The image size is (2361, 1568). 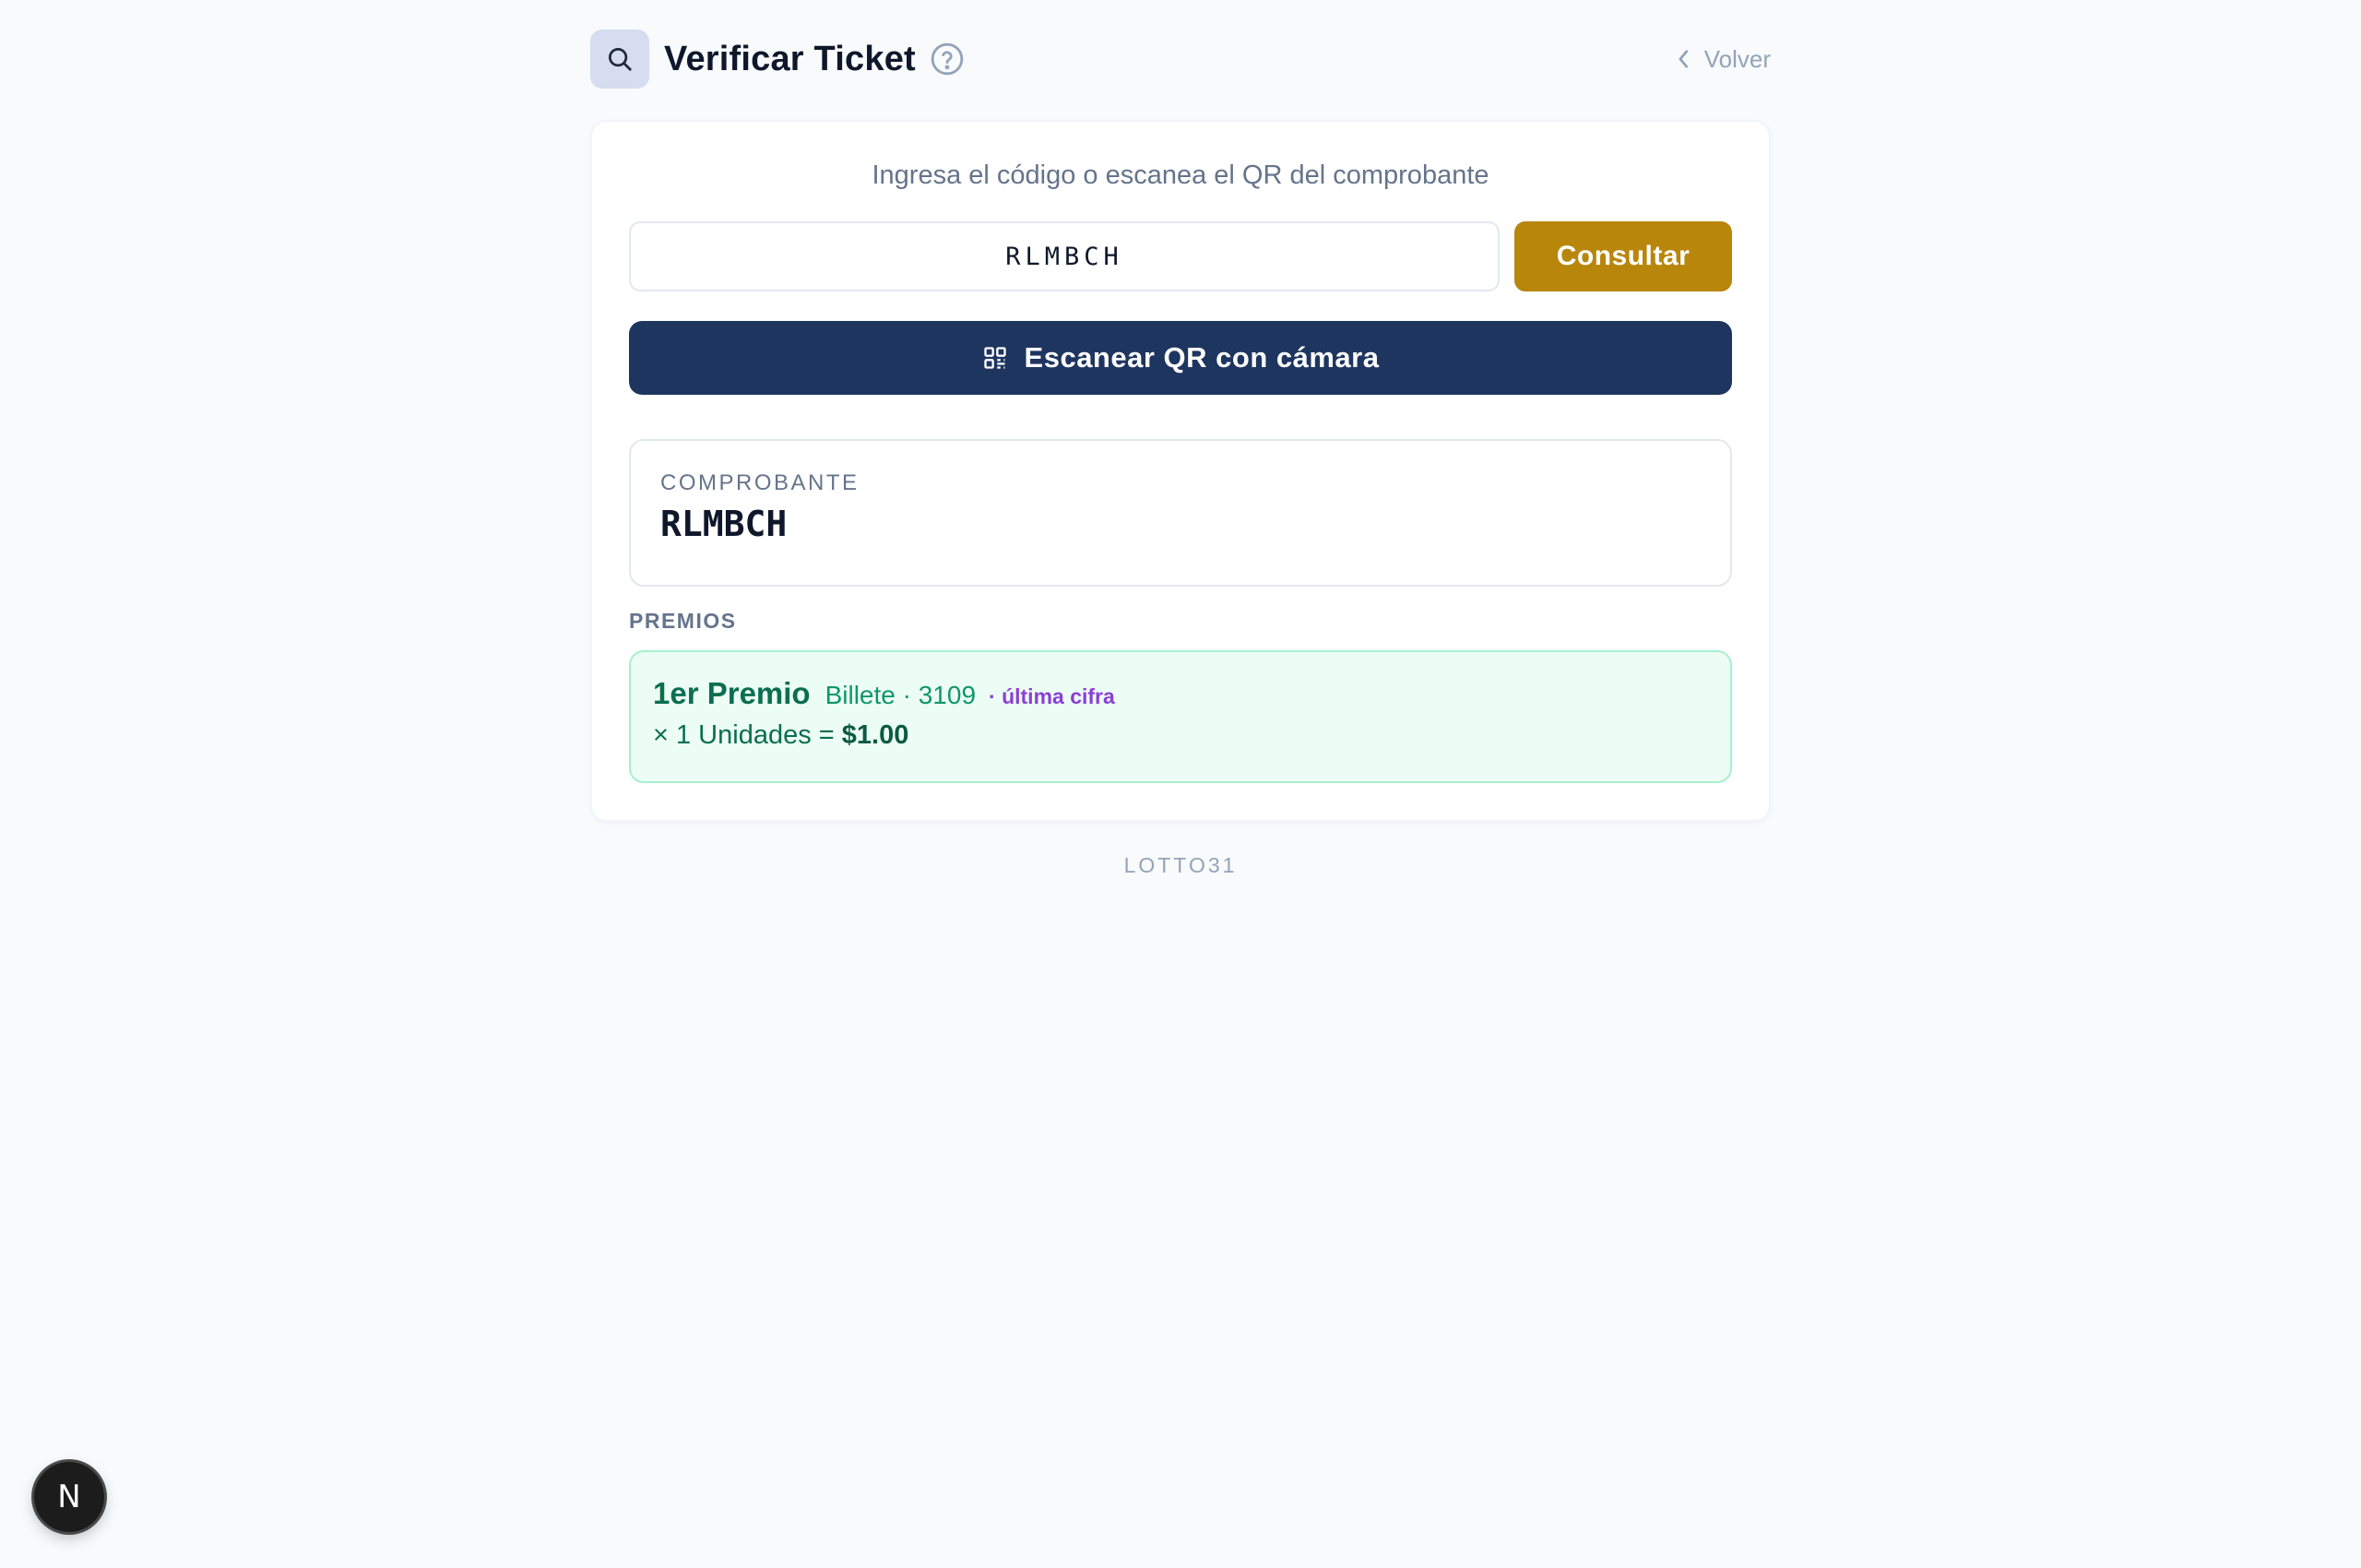 What do you see at coordinates (1064, 256) in the screenshot?
I see `ticket-code-input` at bounding box center [1064, 256].